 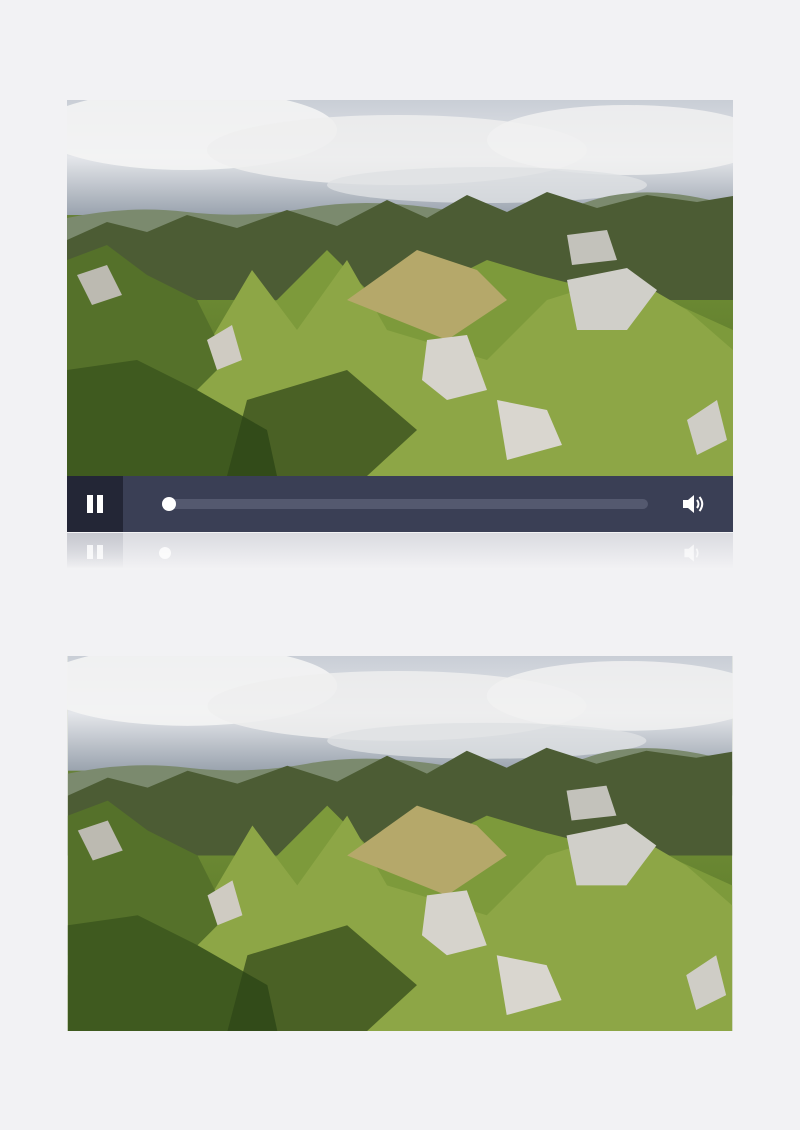 I want to click on pause-icon-bar, so click(x=100, y=504).